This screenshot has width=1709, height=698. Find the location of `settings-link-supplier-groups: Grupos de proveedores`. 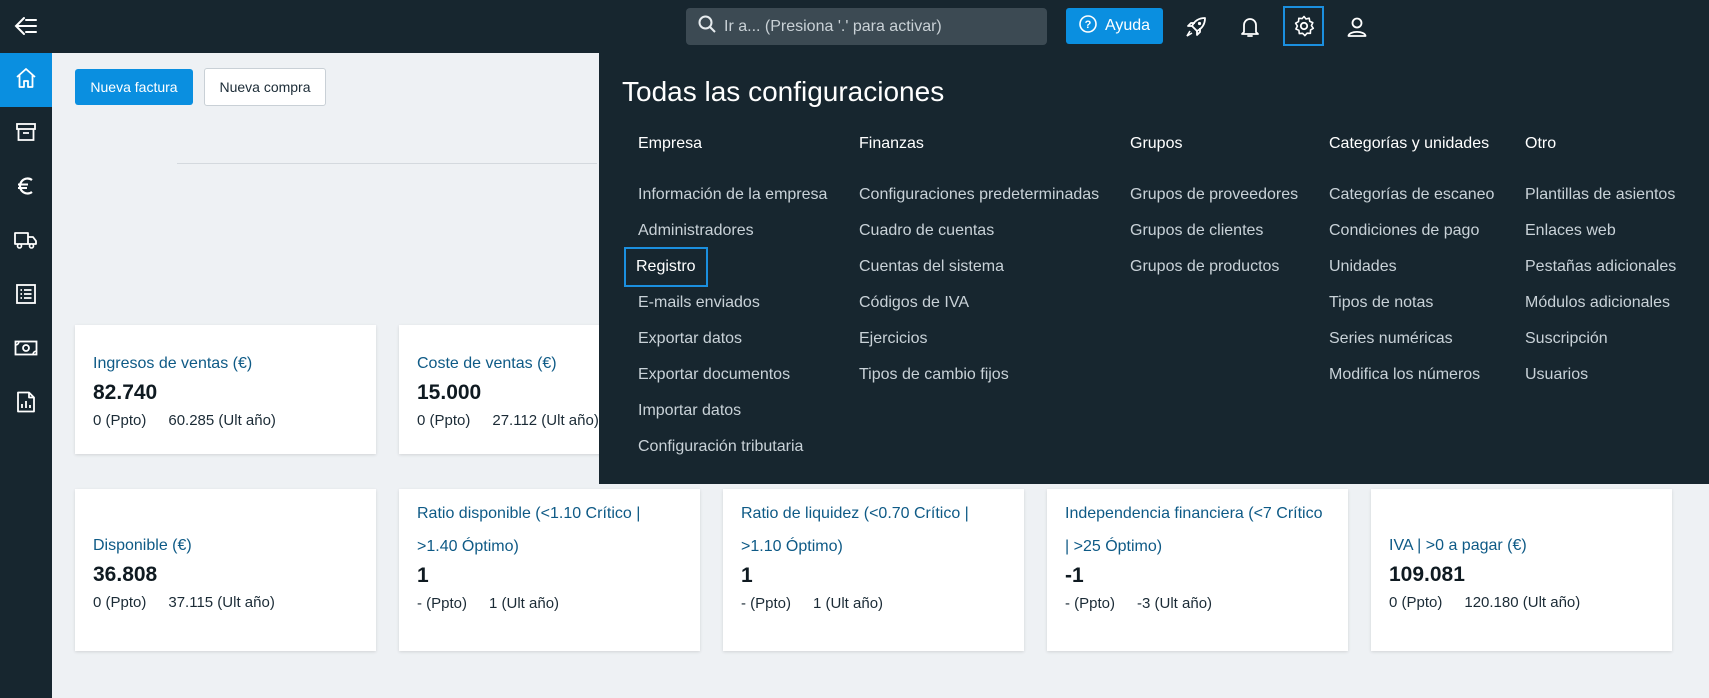

settings-link-supplier-groups: Grupos de proveedores is located at coordinates (1214, 194).